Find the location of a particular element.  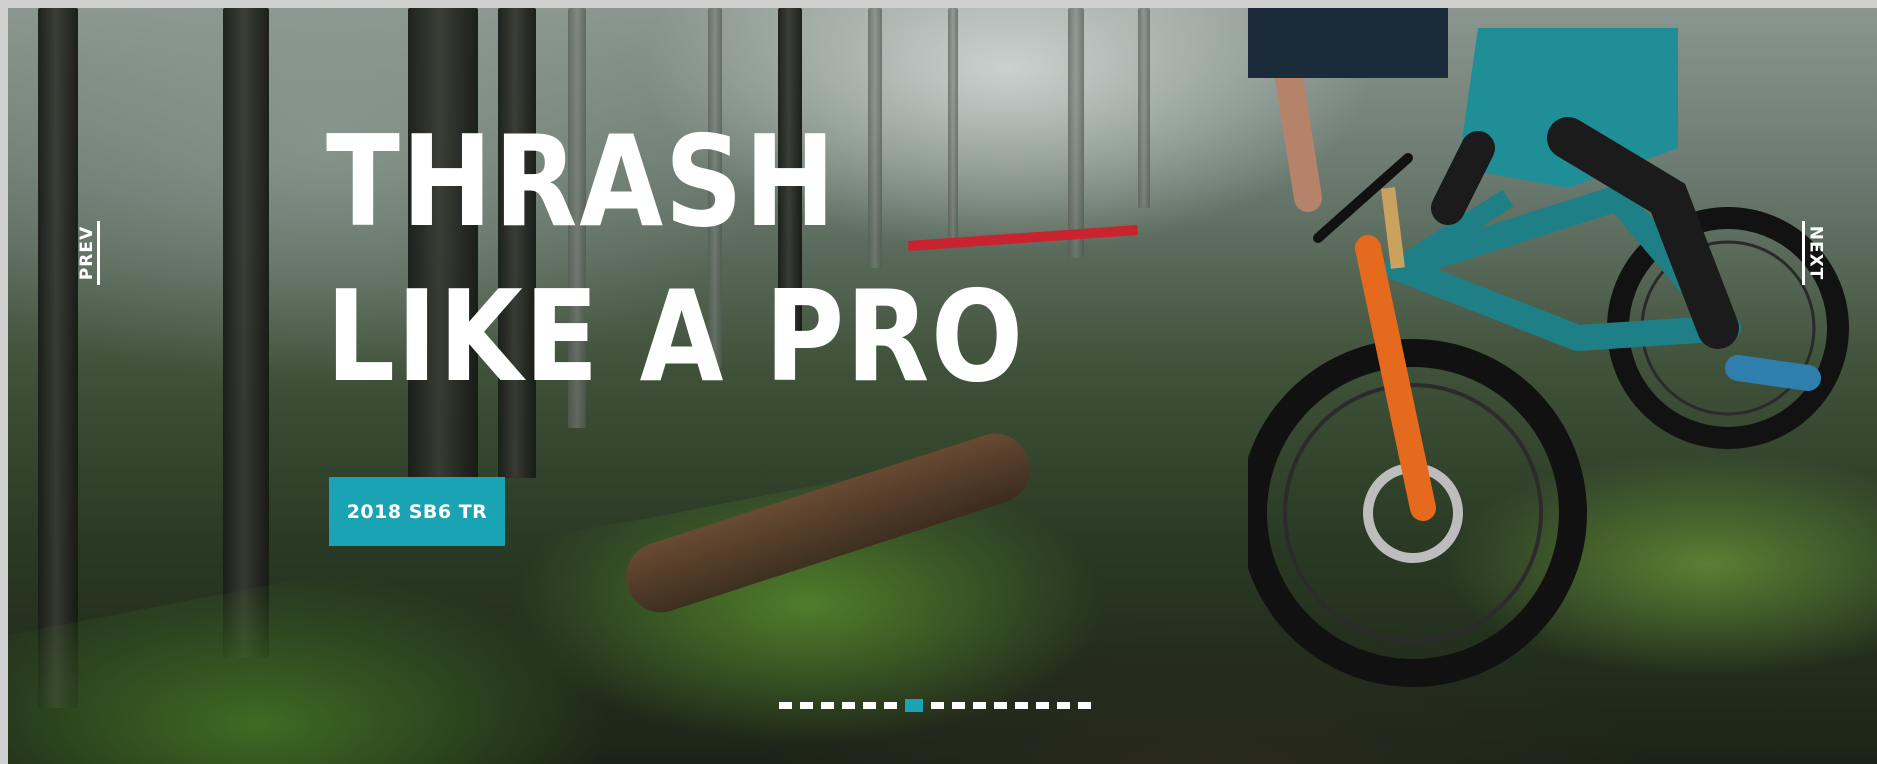

headline-line-2: LIKE A PRO is located at coordinates (675, 336).